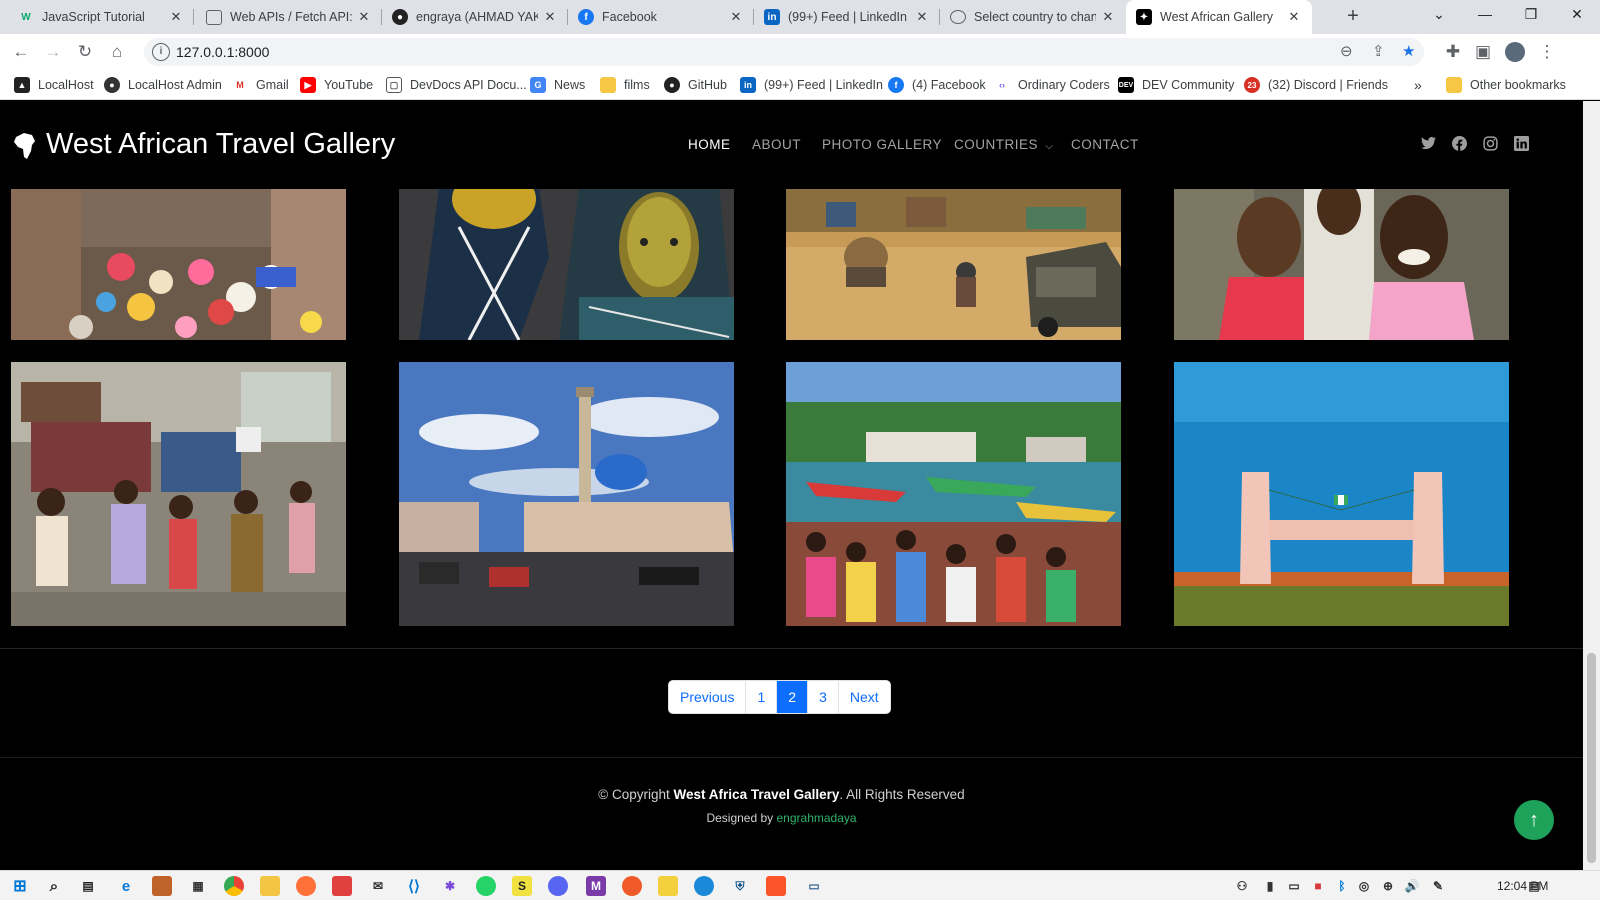 The image size is (1600, 900). What do you see at coordinates (596, 886) in the screenshot?
I see `app-icon: M` at bounding box center [596, 886].